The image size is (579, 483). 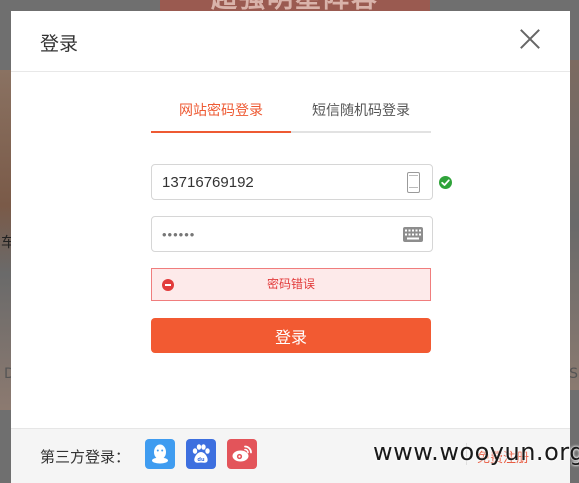 What do you see at coordinates (85, 457) in the screenshot?
I see `third-party-label: 第三方登录：` at bounding box center [85, 457].